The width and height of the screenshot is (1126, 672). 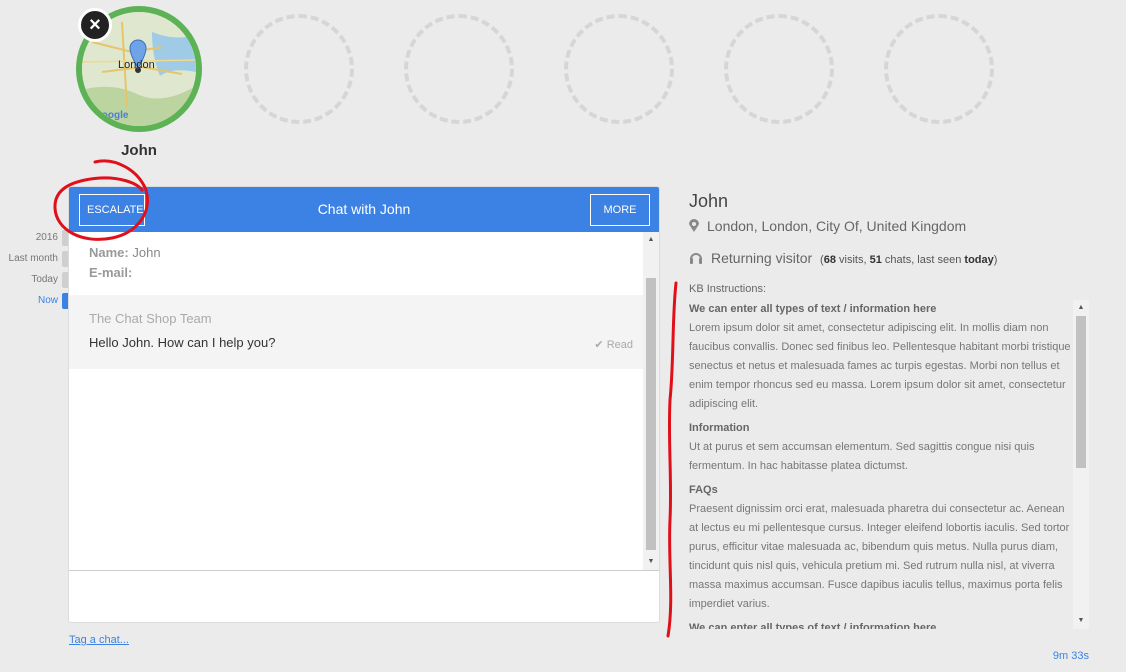 What do you see at coordinates (728, 289) in the screenshot?
I see `kb-instructions-title: KB Instructions:` at bounding box center [728, 289].